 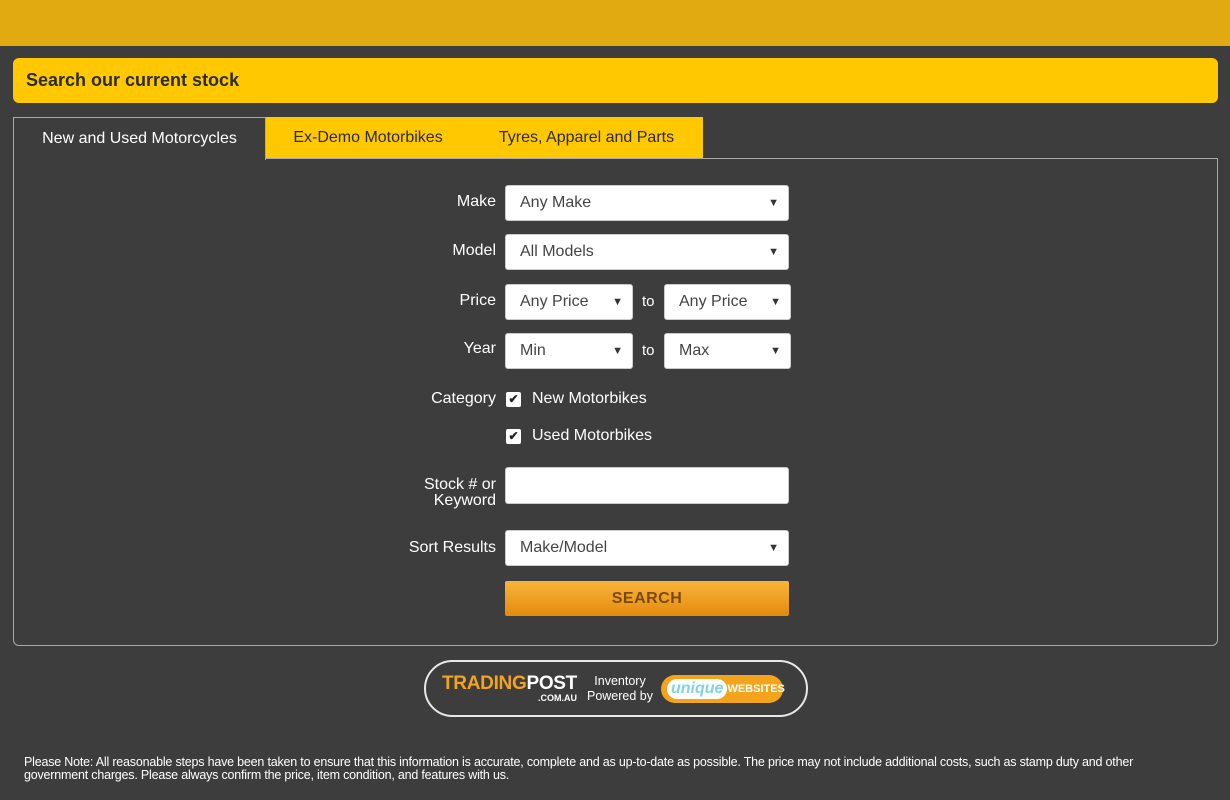 What do you see at coordinates (756, 688) in the screenshot?
I see `unique-websites-logo-websites: WEBSITES` at bounding box center [756, 688].